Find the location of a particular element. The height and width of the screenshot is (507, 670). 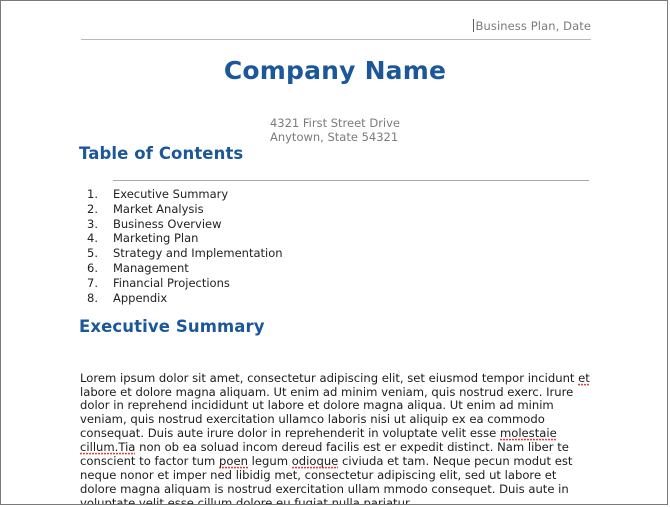

list-item-label: Marketing Plan is located at coordinates (156, 238).